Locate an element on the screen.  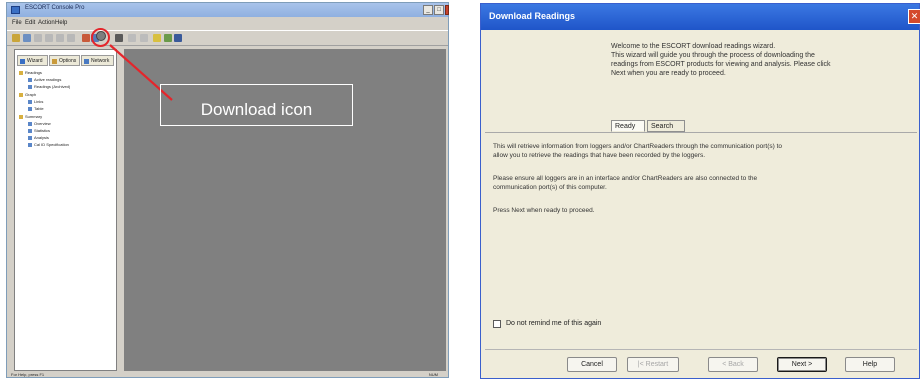
tree-node-label: Links is located at coordinates (39, 101).